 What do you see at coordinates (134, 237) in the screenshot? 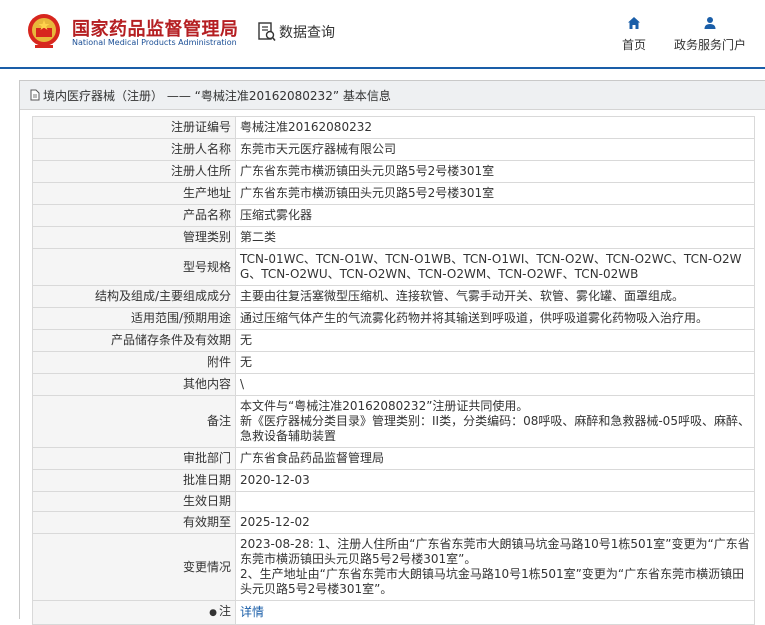
I see `field-label: 管理类别` at bounding box center [134, 237].